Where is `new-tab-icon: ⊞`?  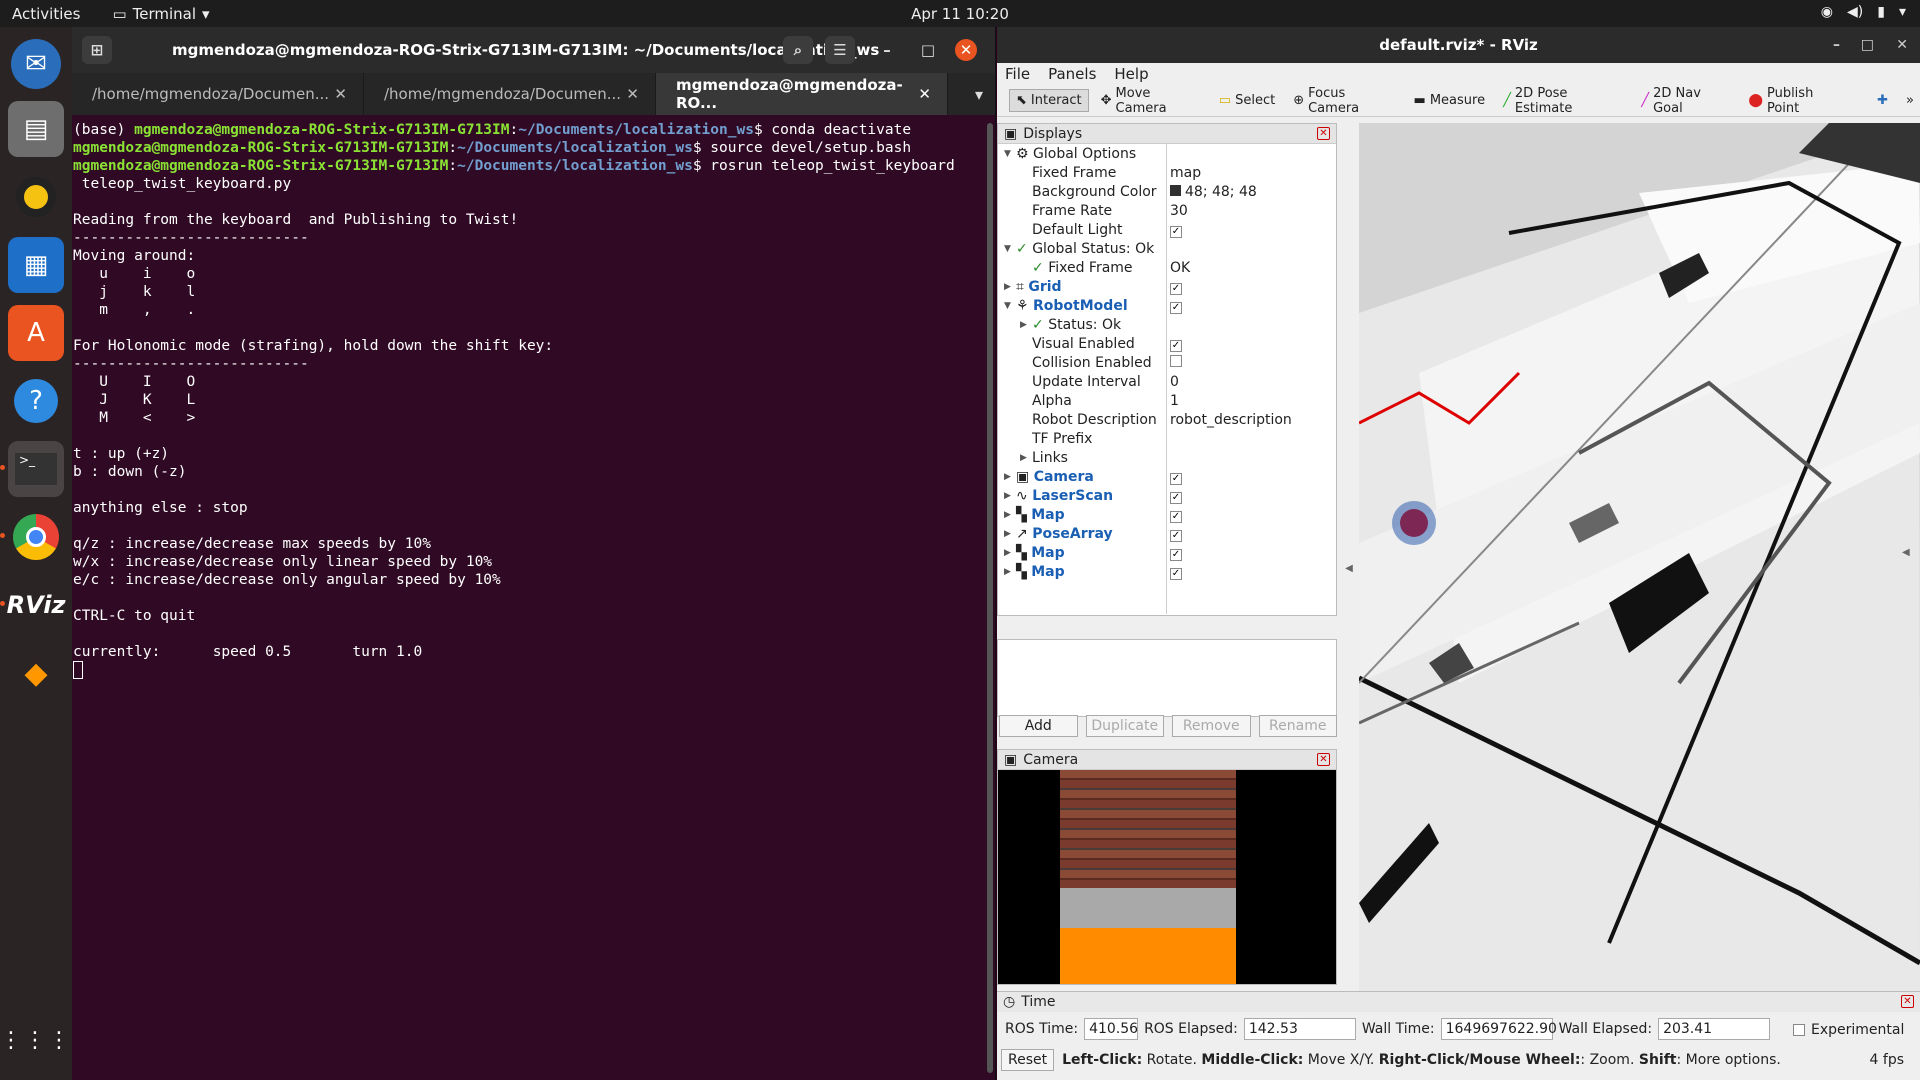 new-tab-icon: ⊞ is located at coordinates (97, 50).